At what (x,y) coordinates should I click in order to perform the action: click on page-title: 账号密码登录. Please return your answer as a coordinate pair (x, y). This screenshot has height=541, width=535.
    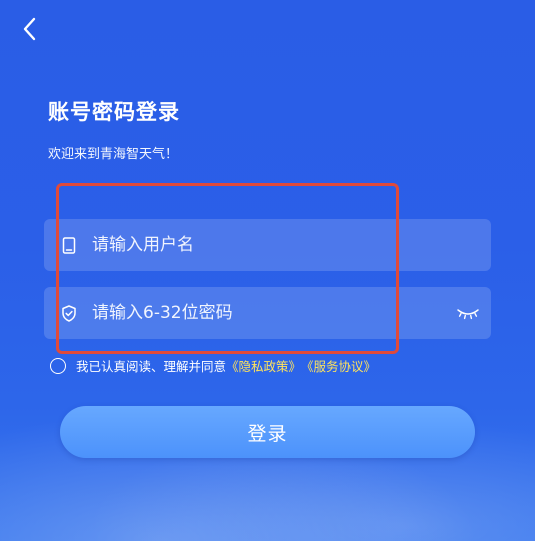
    Looking at the image, I should click on (114, 112).